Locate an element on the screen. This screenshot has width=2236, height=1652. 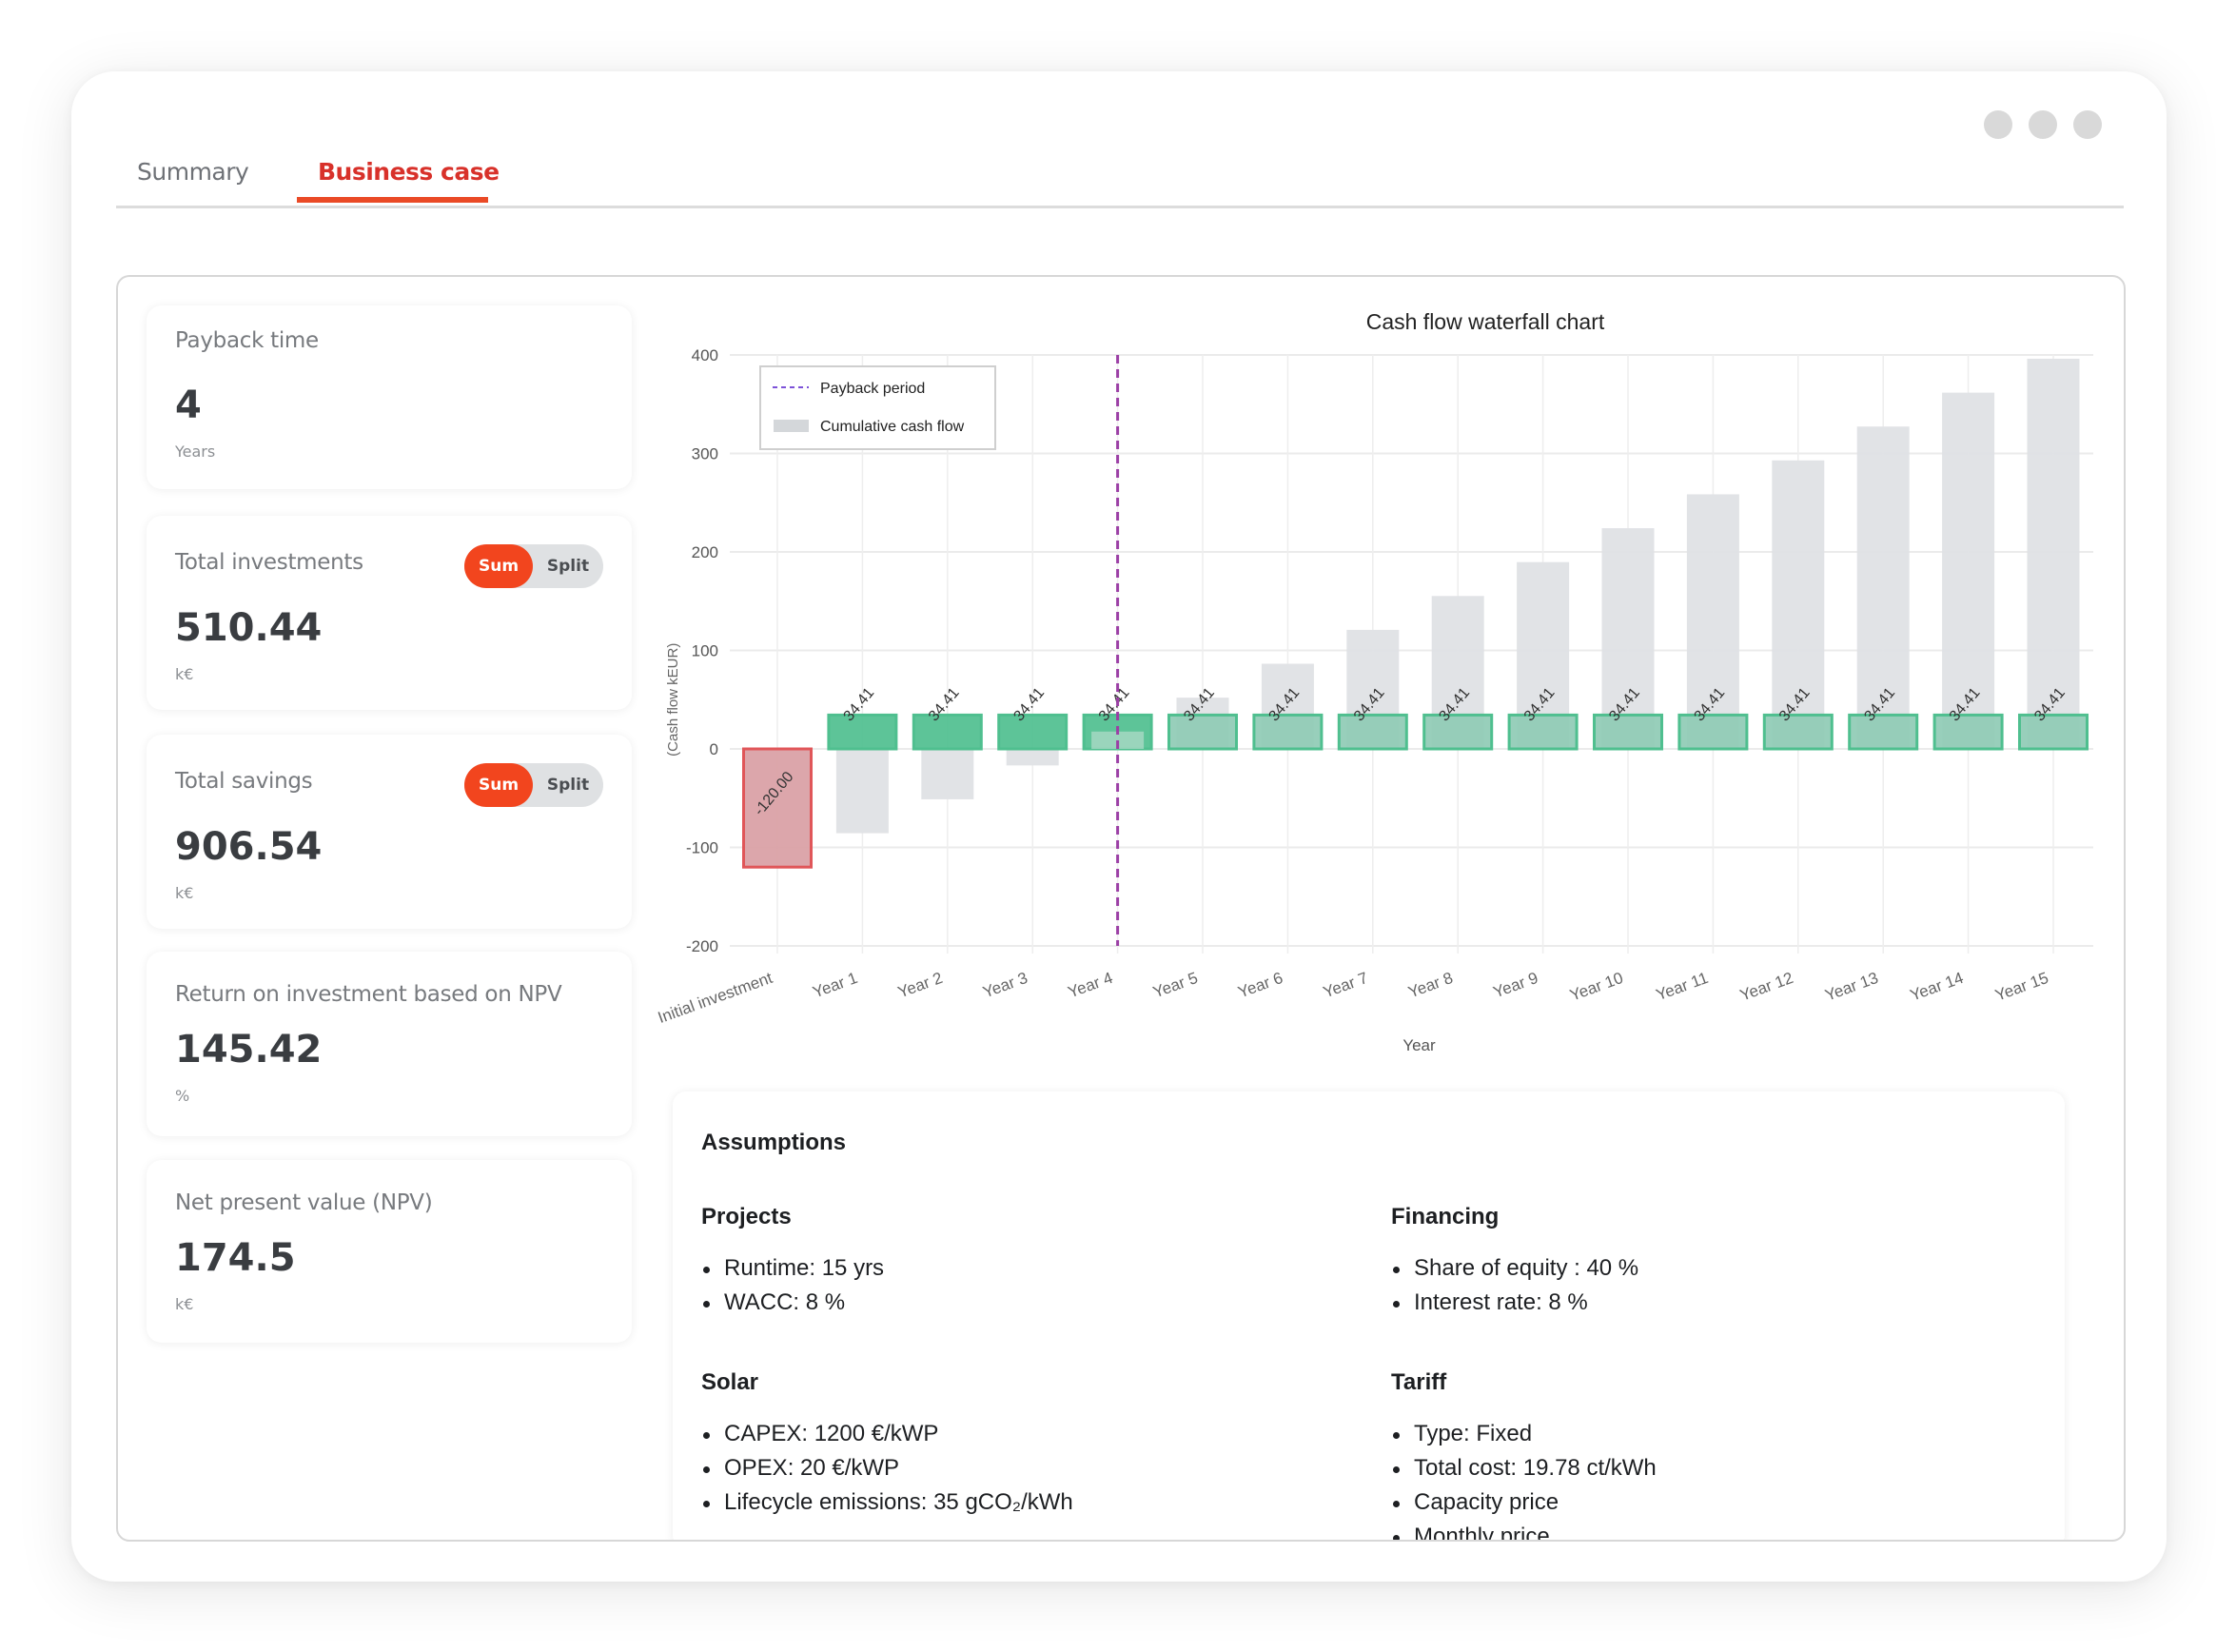
x-tick-label: Year 13 is located at coordinates (1852, 987).